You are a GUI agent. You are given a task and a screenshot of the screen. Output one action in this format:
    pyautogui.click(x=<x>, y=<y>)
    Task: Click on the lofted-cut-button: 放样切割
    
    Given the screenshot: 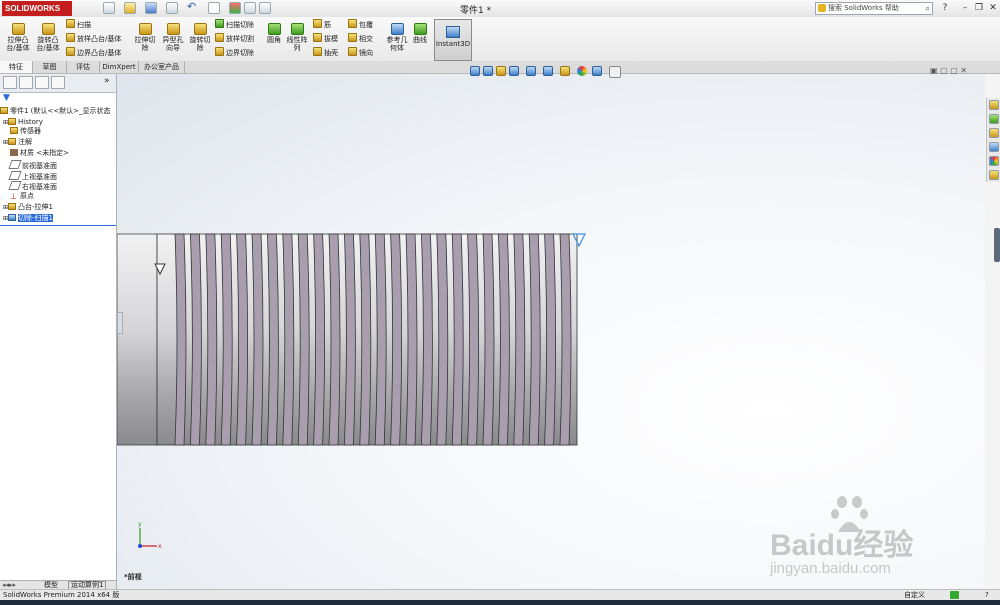 What is the action you would take?
    pyautogui.click(x=234, y=38)
    